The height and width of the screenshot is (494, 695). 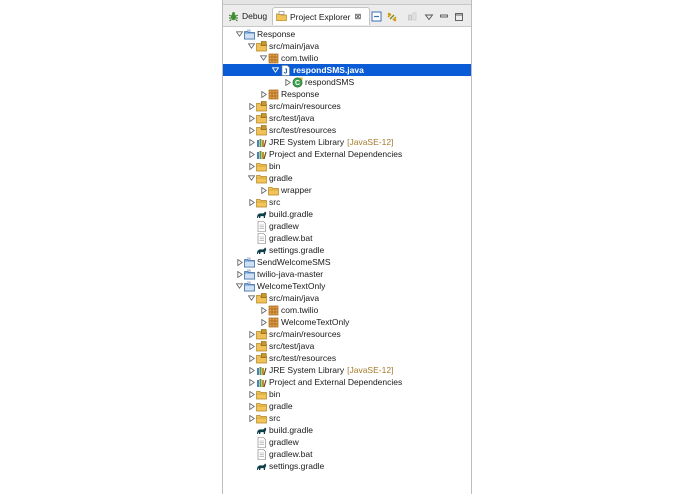 What do you see at coordinates (261, 142) in the screenshot?
I see `library-icon` at bounding box center [261, 142].